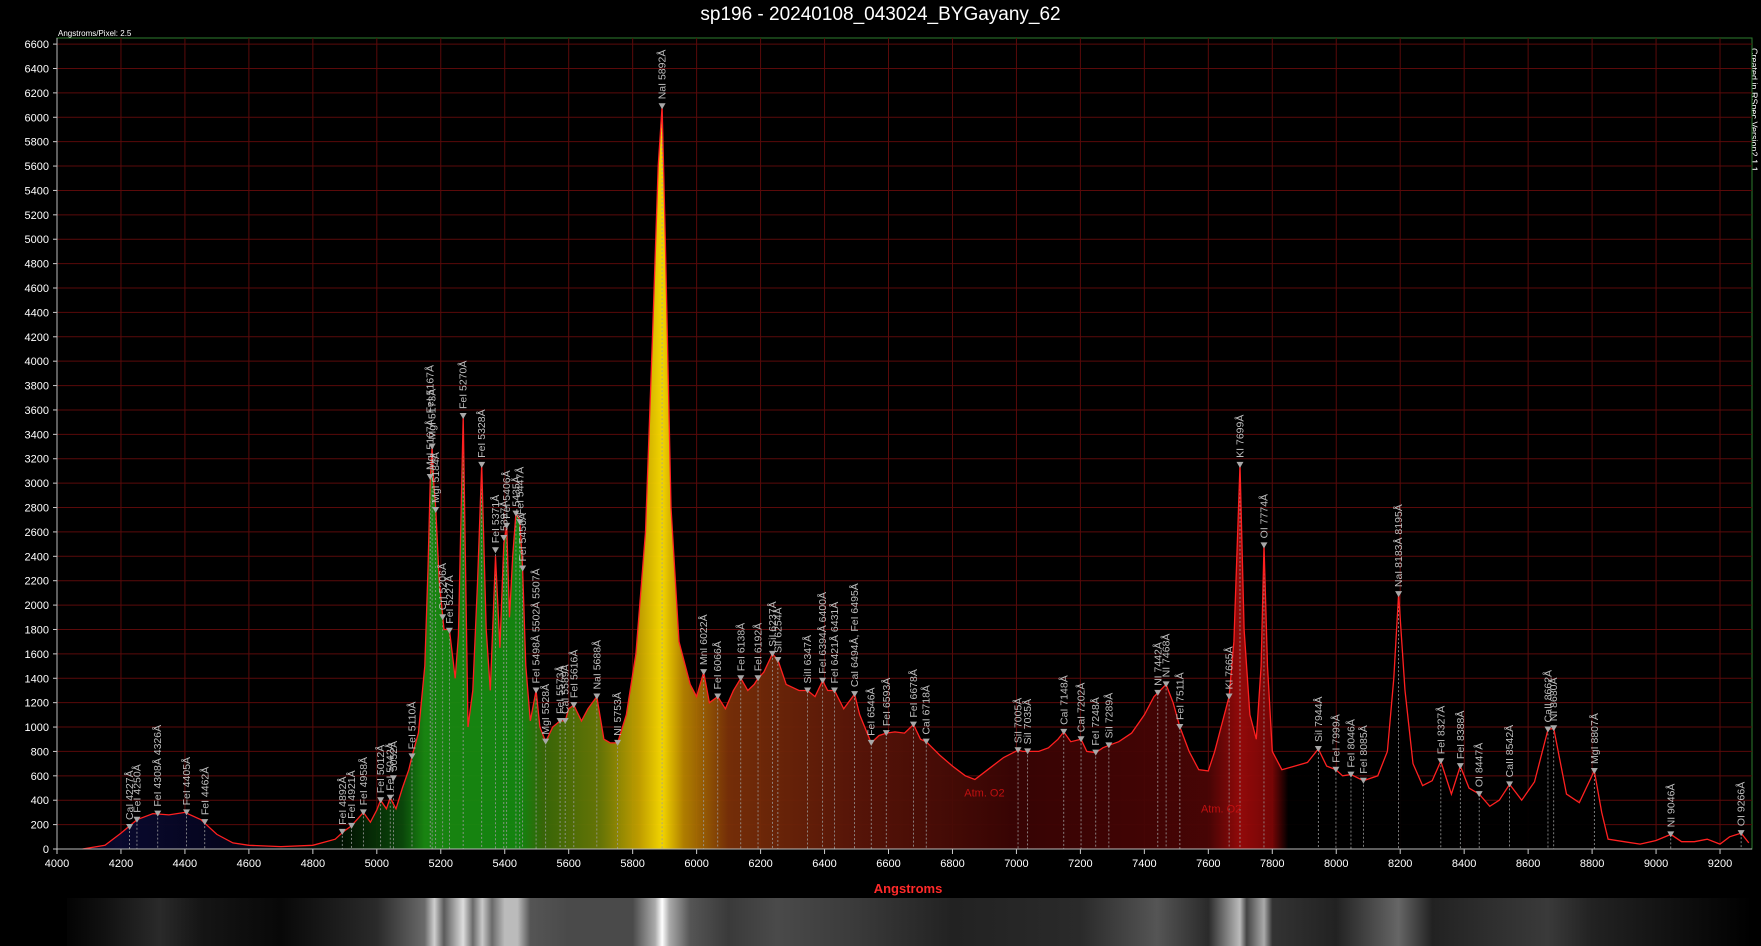 The image size is (1761, 946). Describe the element at coordinates (37, 606) in the screenshot. I see `y-tick-label: 2000` at that location.